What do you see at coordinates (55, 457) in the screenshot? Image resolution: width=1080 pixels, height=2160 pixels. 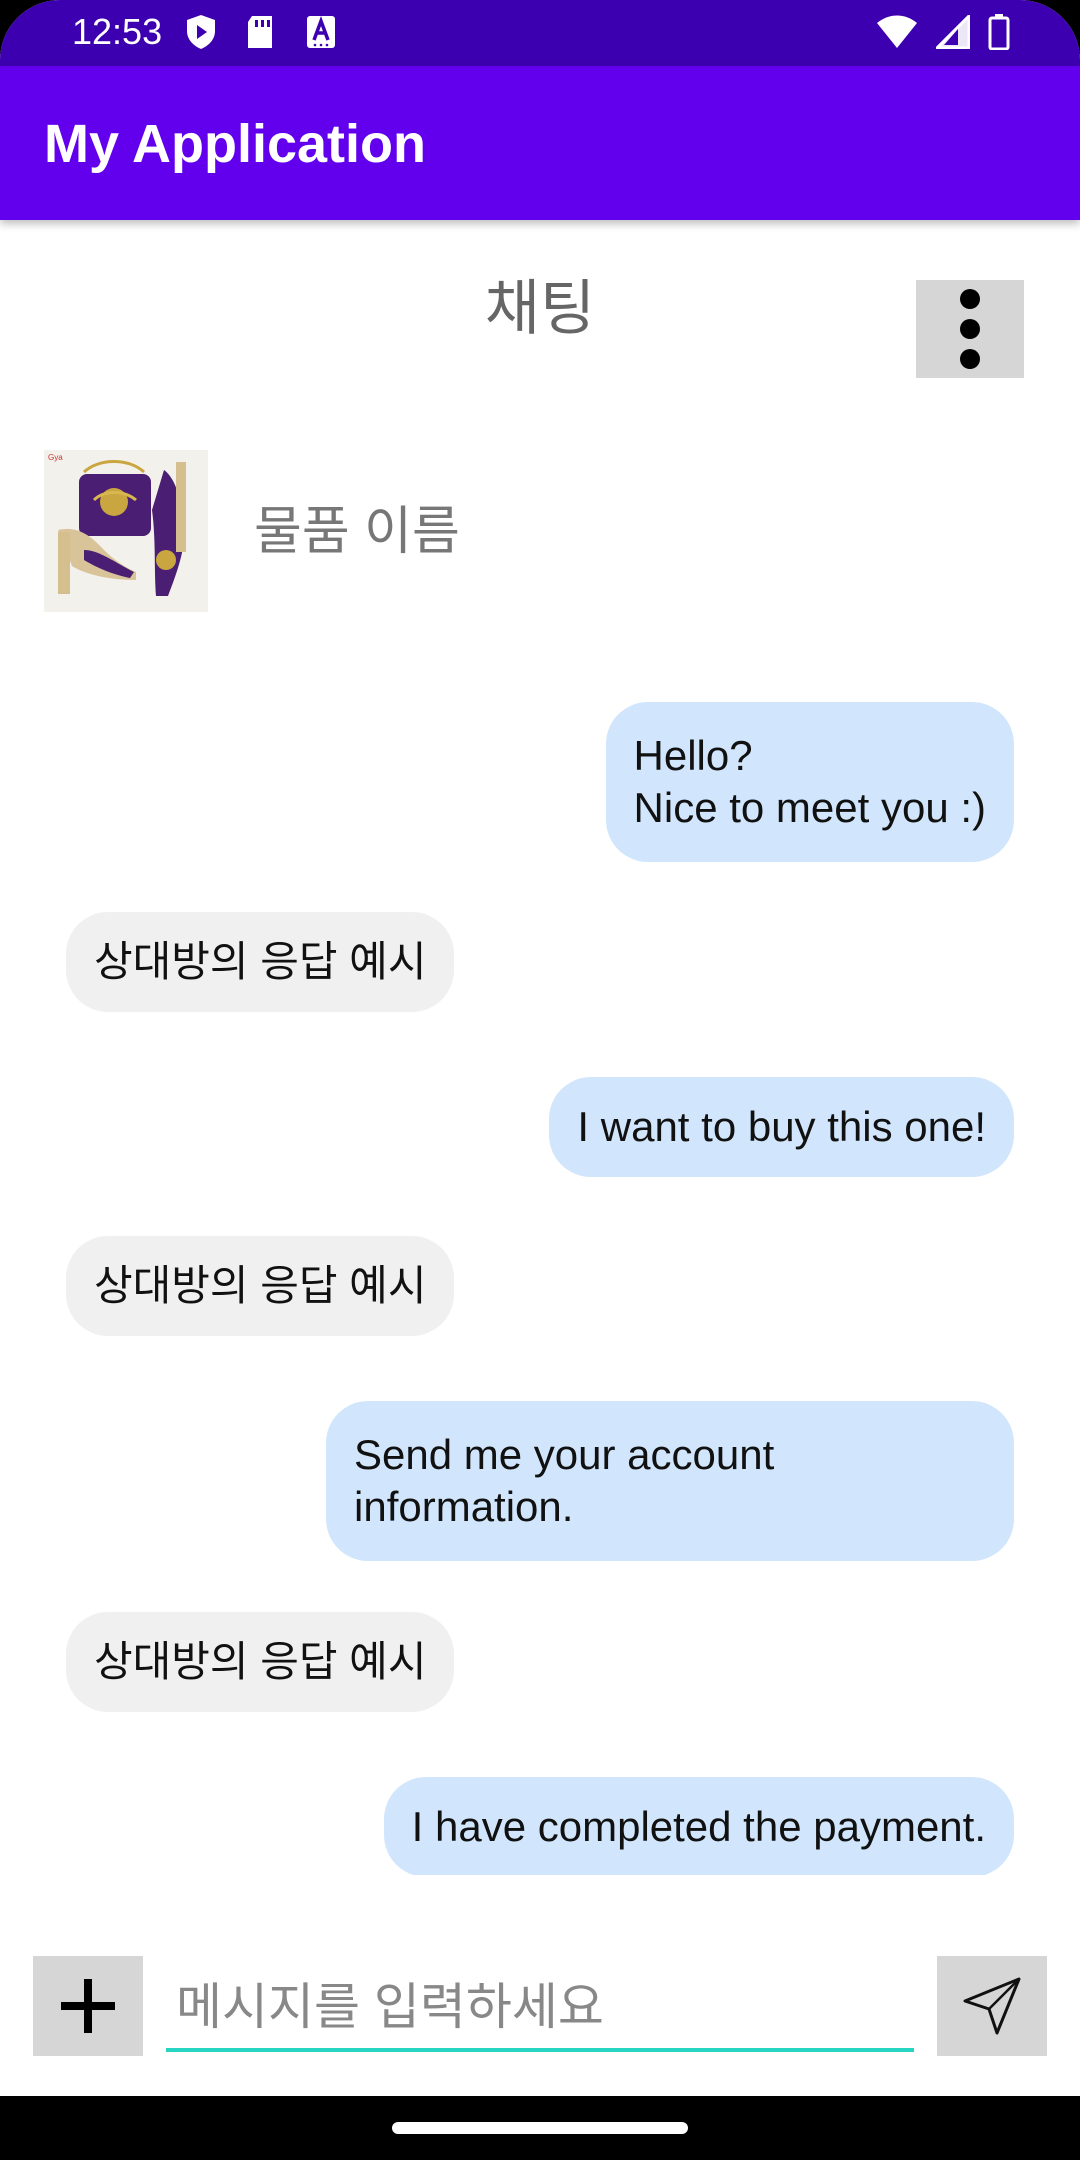 I see `svg-text: Gya` at bounding box center [55, 457].